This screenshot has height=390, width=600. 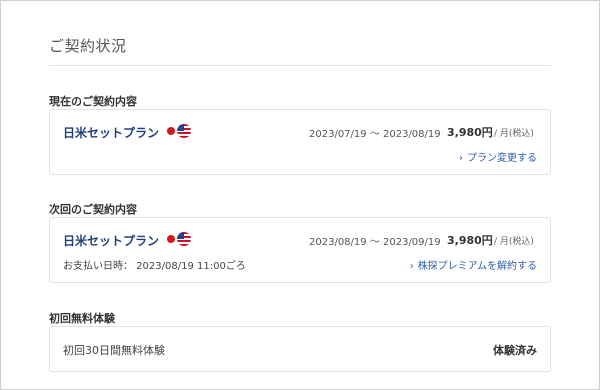 I want to click on page-title: ご契約状況, so click(x=88, y=46).